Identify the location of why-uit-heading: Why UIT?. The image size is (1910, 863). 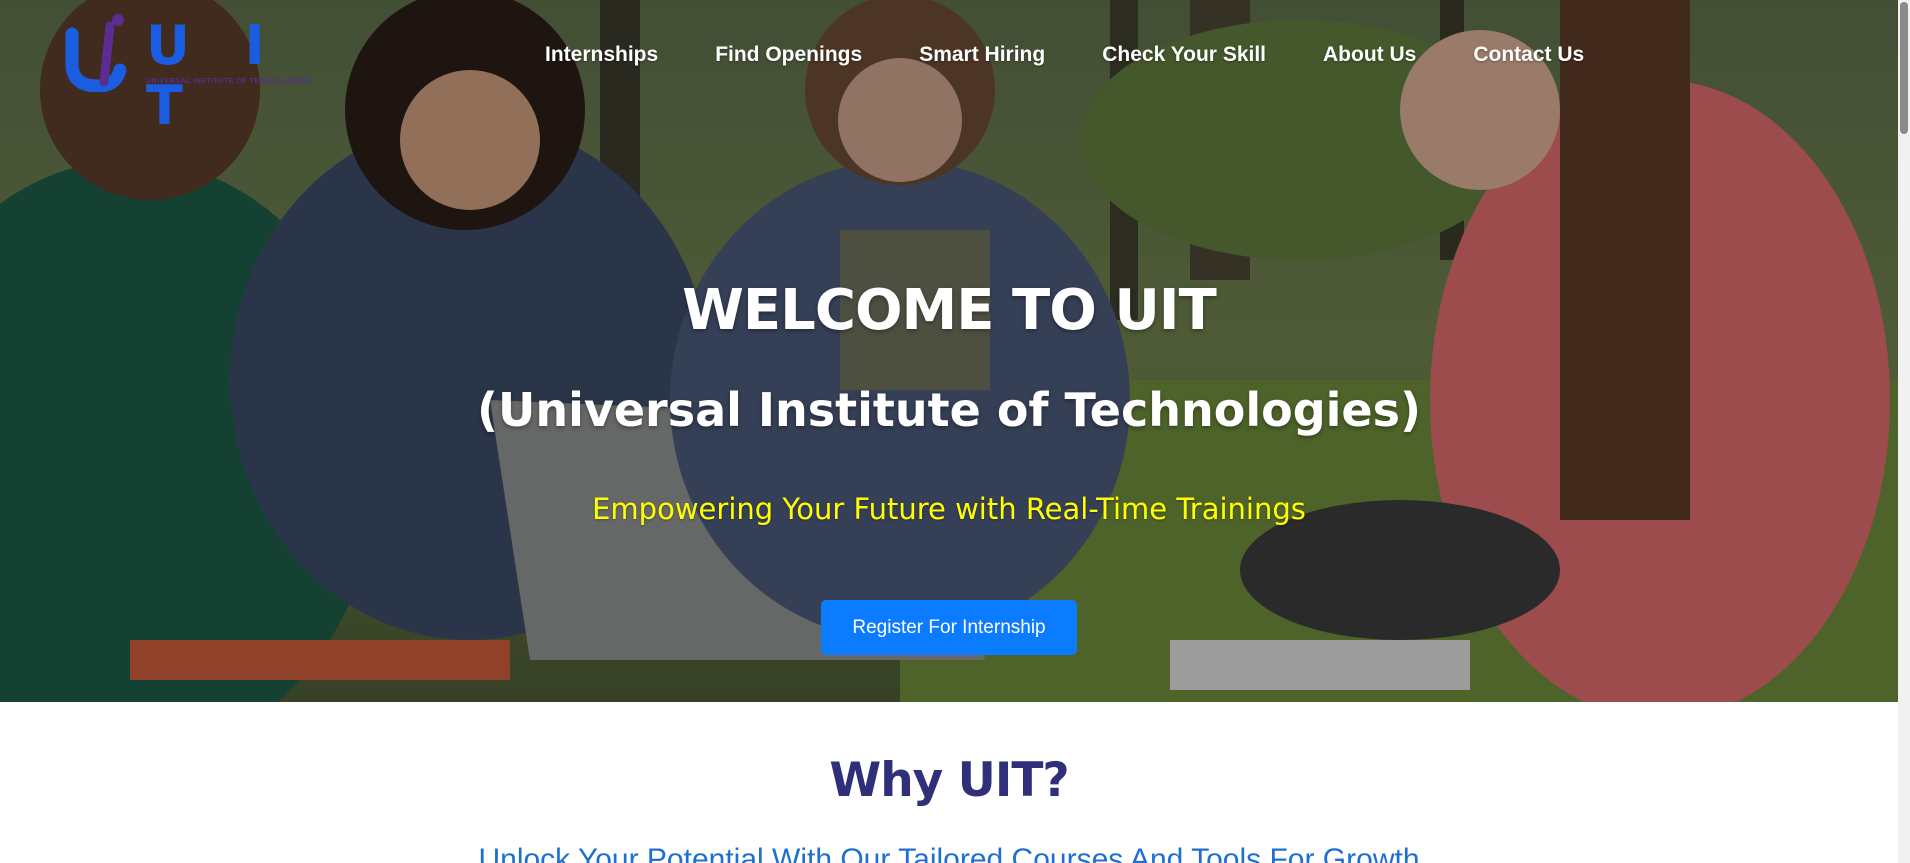
(949, 780).